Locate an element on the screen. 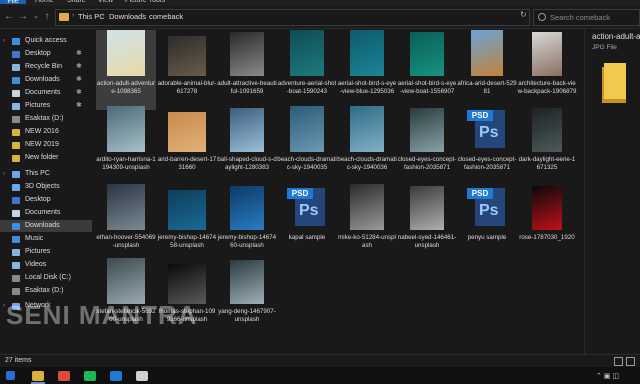 Image resolution: width=640 pixels, height=384 pixels. breadcrumb-downloads: Downloads is located at coordinates (127, 16).